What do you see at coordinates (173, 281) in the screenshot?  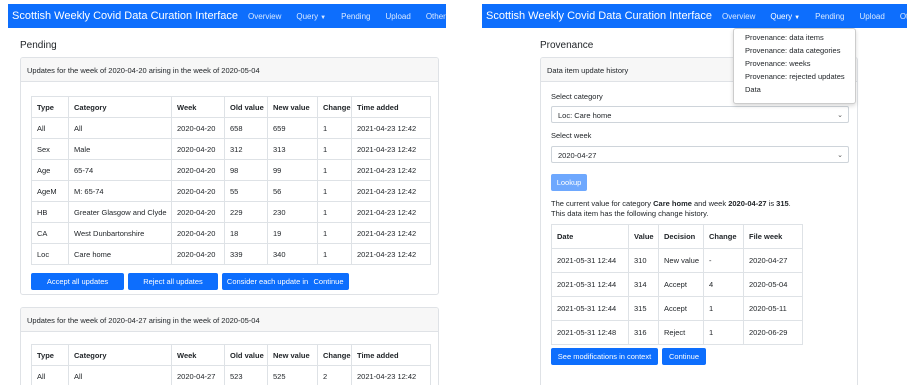 I see `reject-all-button: Reject all updates` at bounding box center [173, 281].